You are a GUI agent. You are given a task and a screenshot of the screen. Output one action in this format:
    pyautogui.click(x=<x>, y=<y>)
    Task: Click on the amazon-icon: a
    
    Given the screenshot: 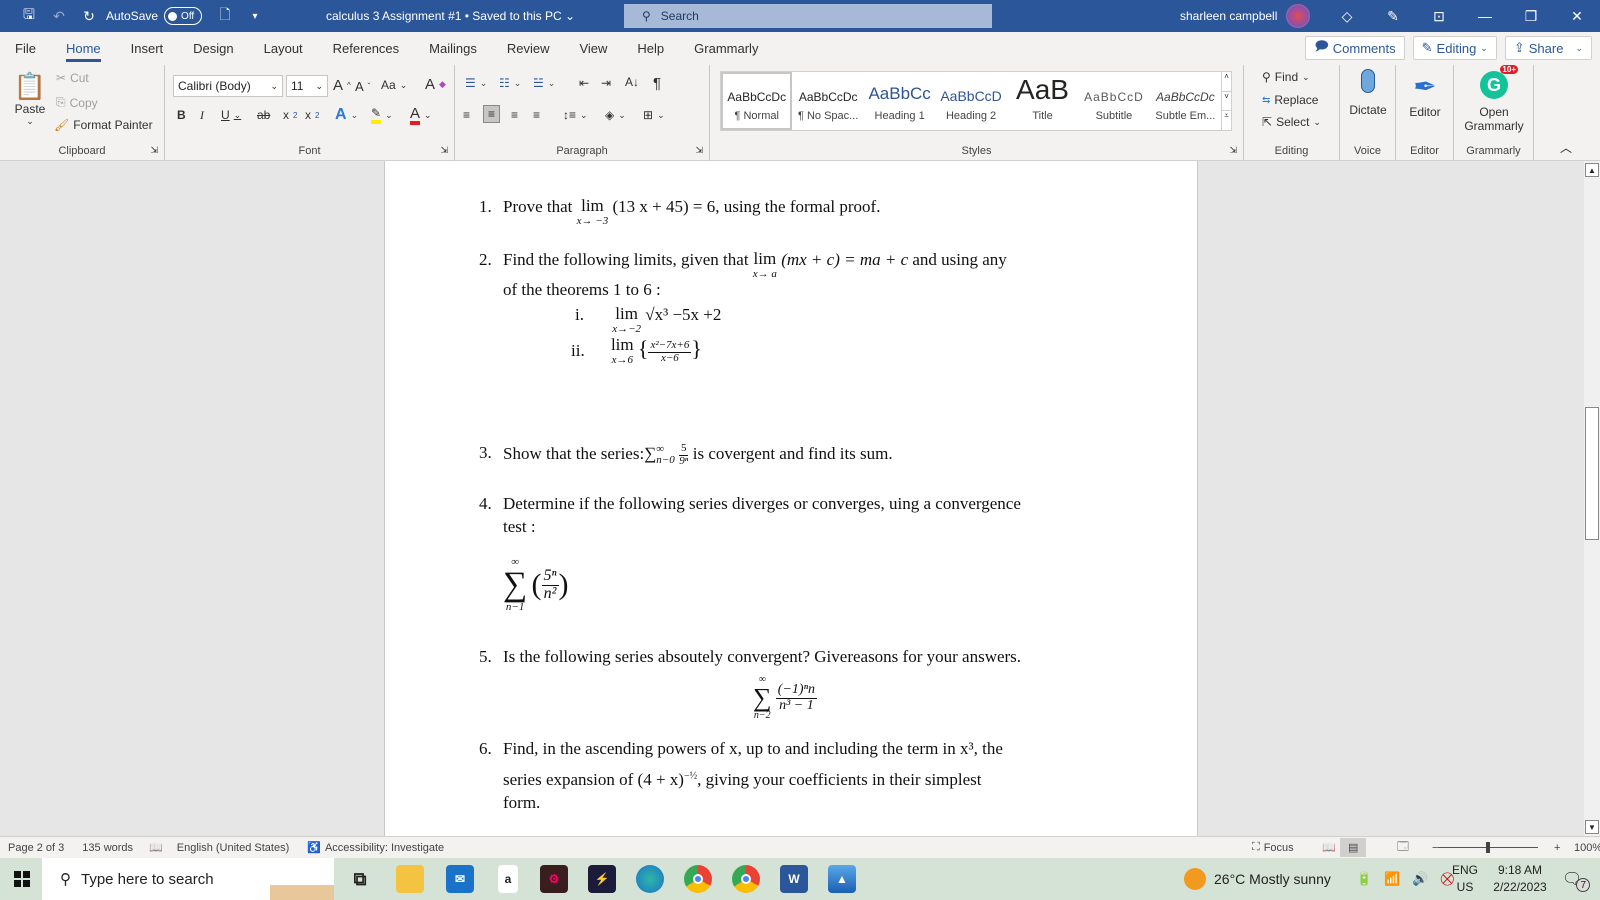 What is the action you would take?
    pyautogui.click(x=508, y=879)
    